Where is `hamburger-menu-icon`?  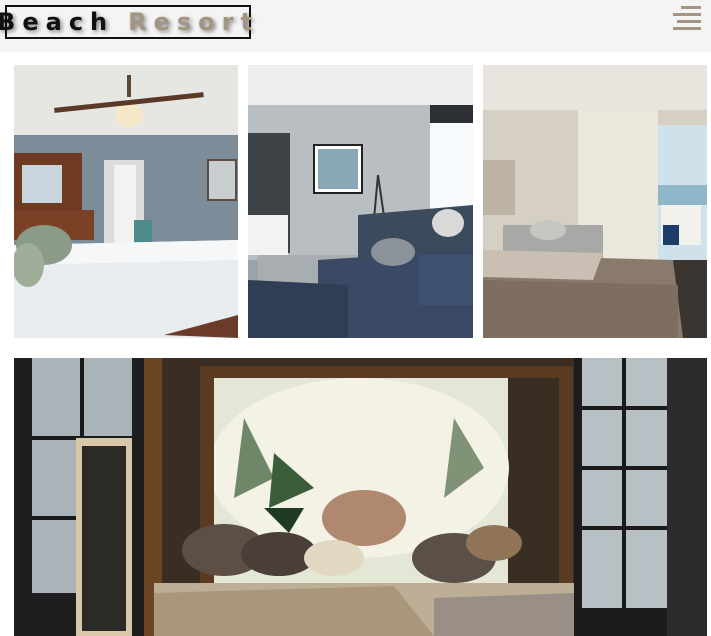 hamburger-menu-icon is located at coordinates (687, 19).